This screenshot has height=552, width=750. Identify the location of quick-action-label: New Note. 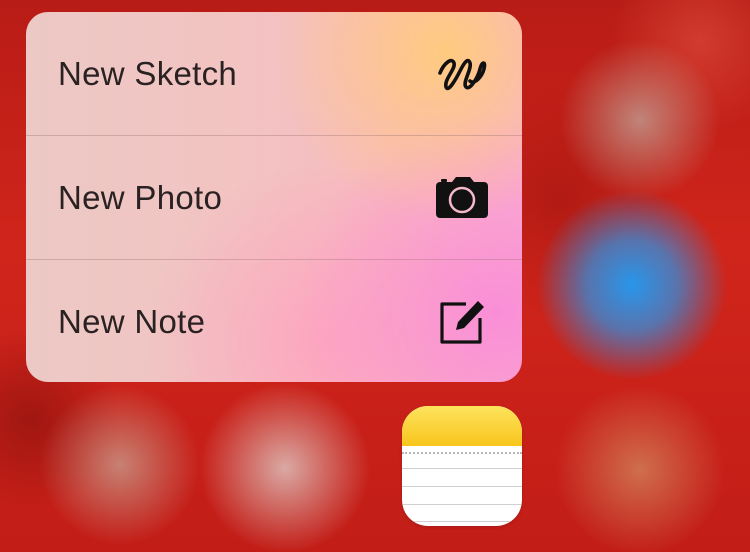
(132, 321).